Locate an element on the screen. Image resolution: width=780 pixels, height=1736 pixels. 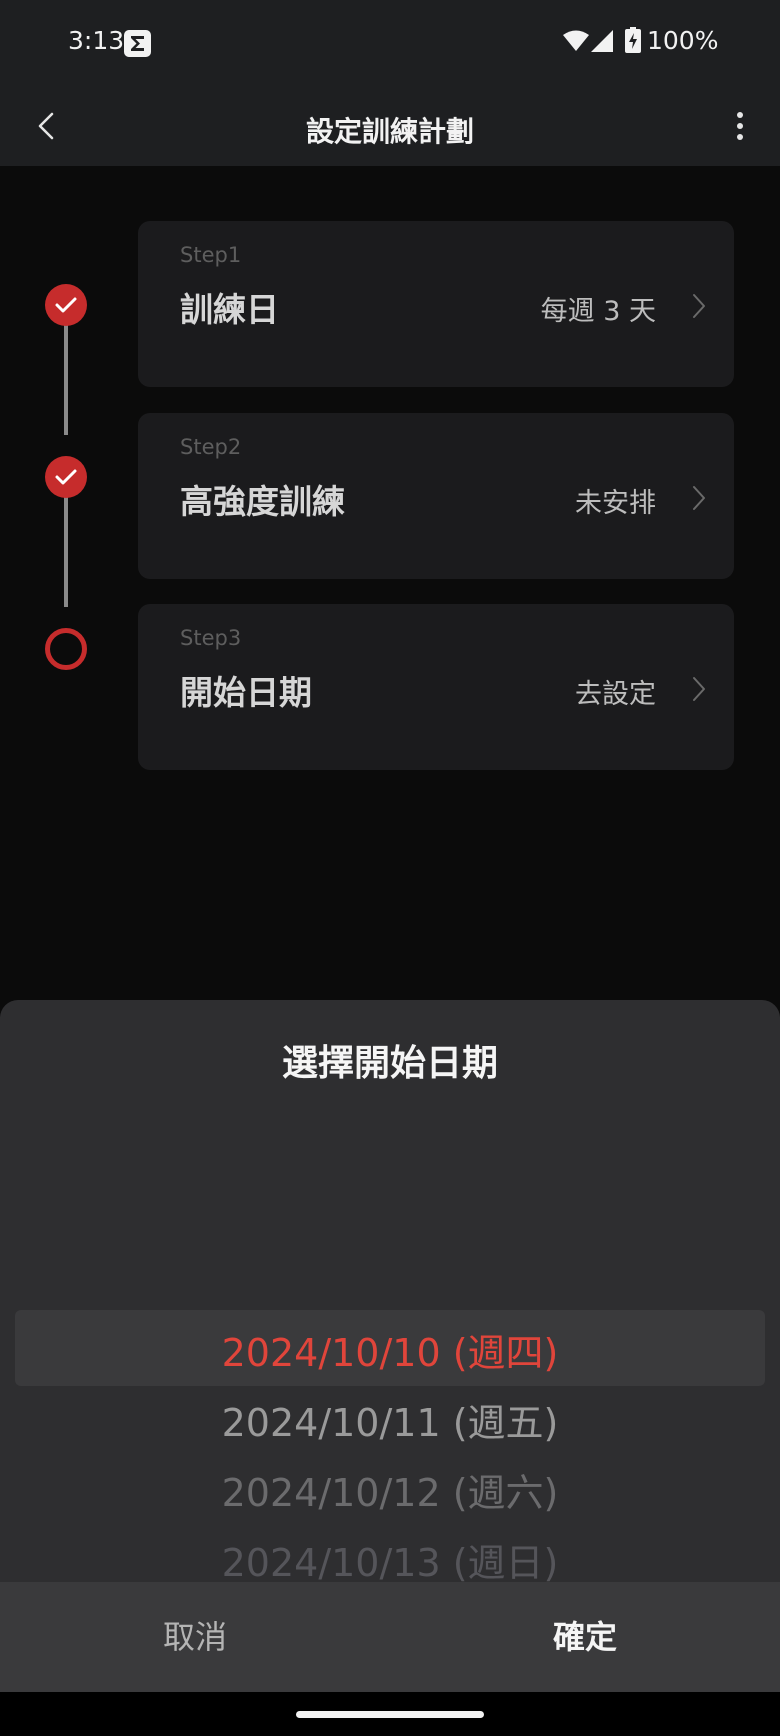
battery-percentage: 100% is located at coordinates (683, 40).